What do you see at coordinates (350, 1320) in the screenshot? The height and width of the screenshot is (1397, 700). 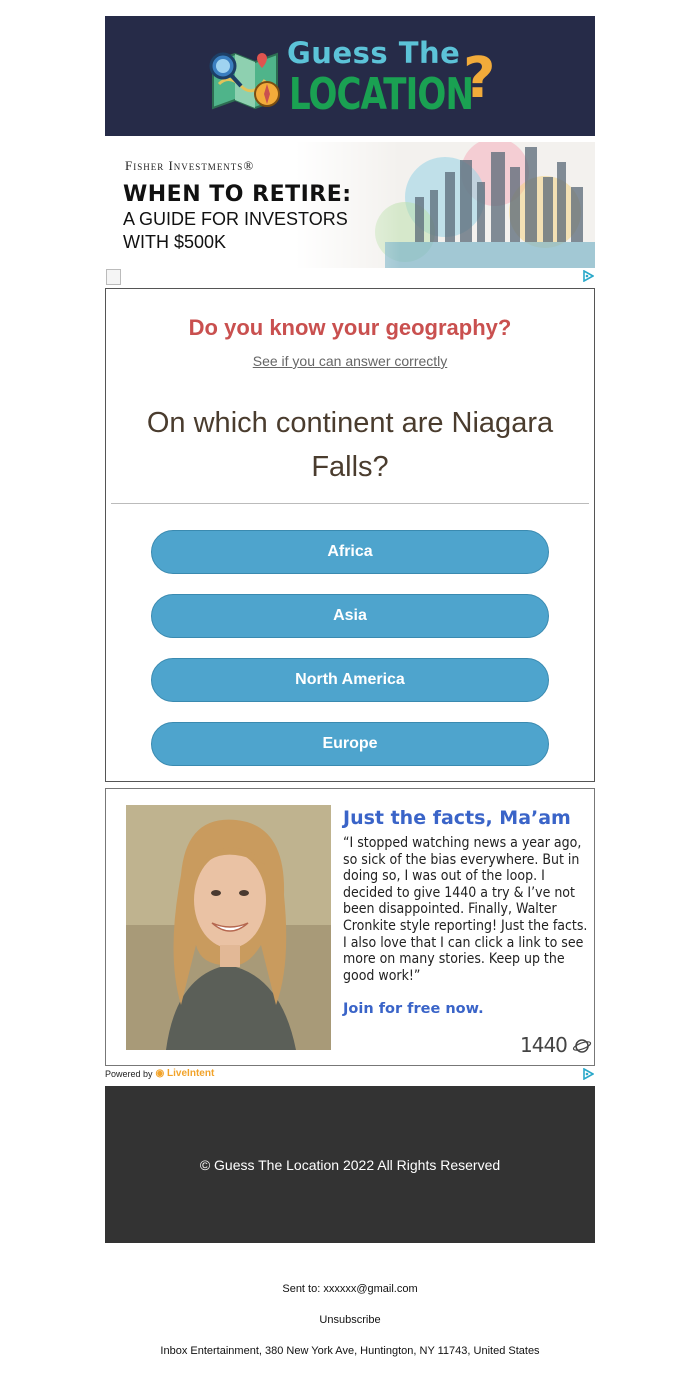 I see `unsubscribe-link: Unsubscribe` at bounding box center [350, 1320].